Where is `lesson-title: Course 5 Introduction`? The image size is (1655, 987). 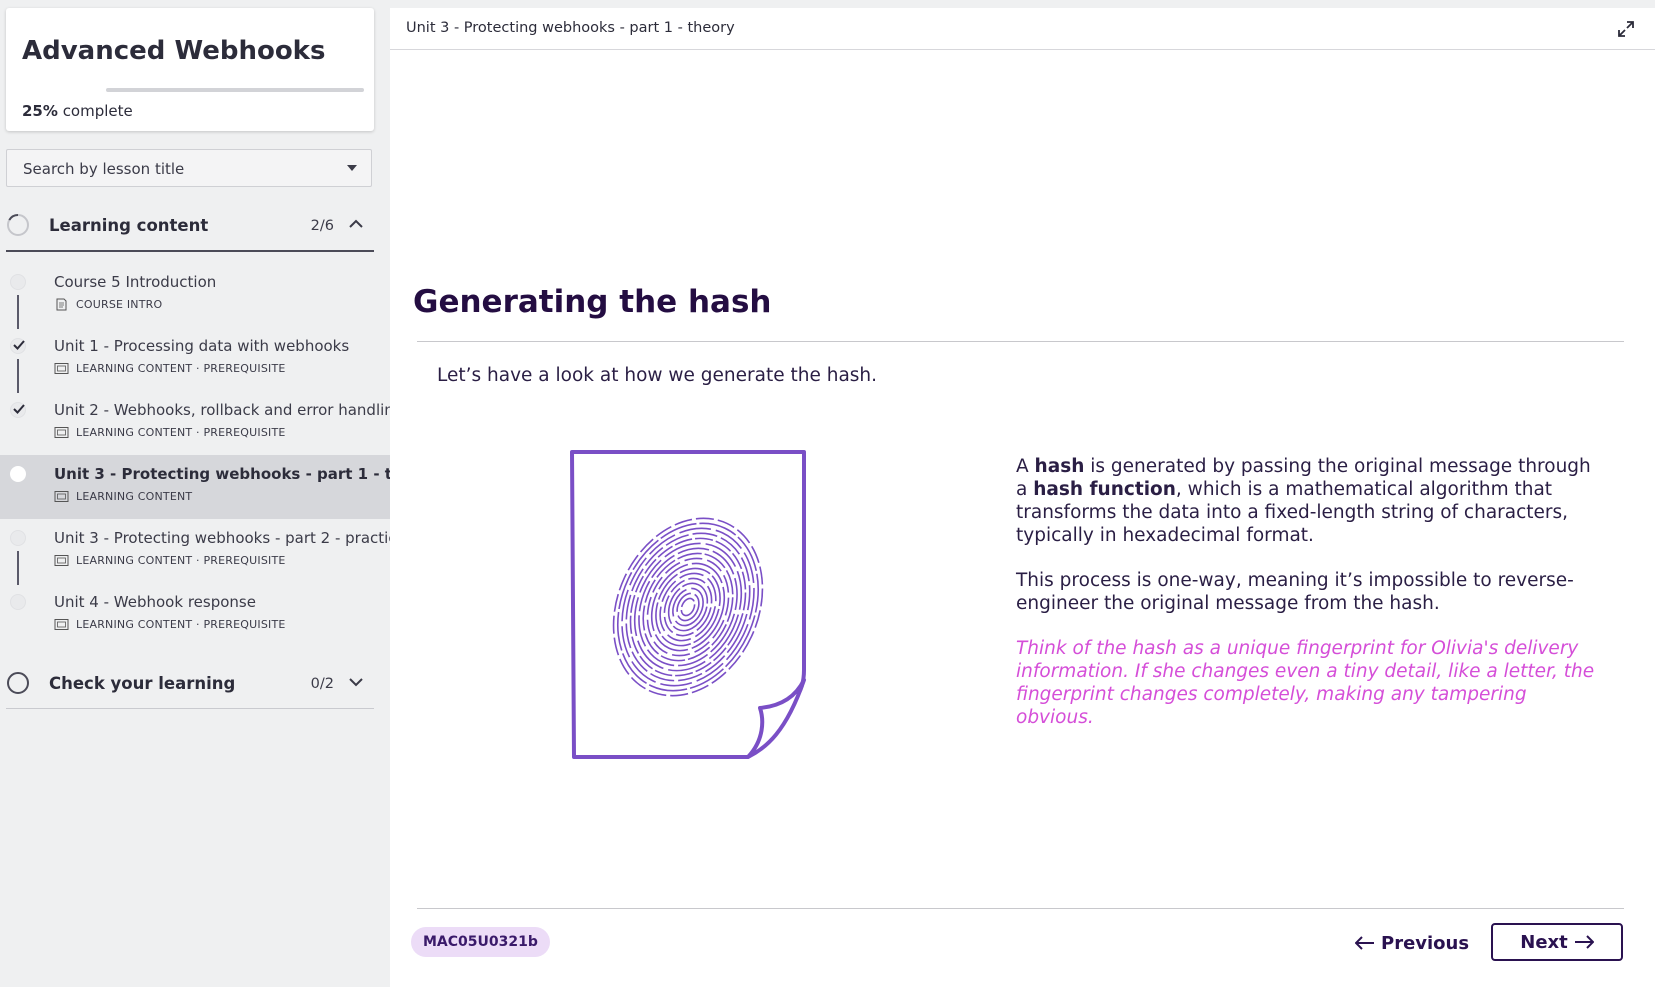
lesson-title: Course 5 Introduction is located at coordinates (135, 282).